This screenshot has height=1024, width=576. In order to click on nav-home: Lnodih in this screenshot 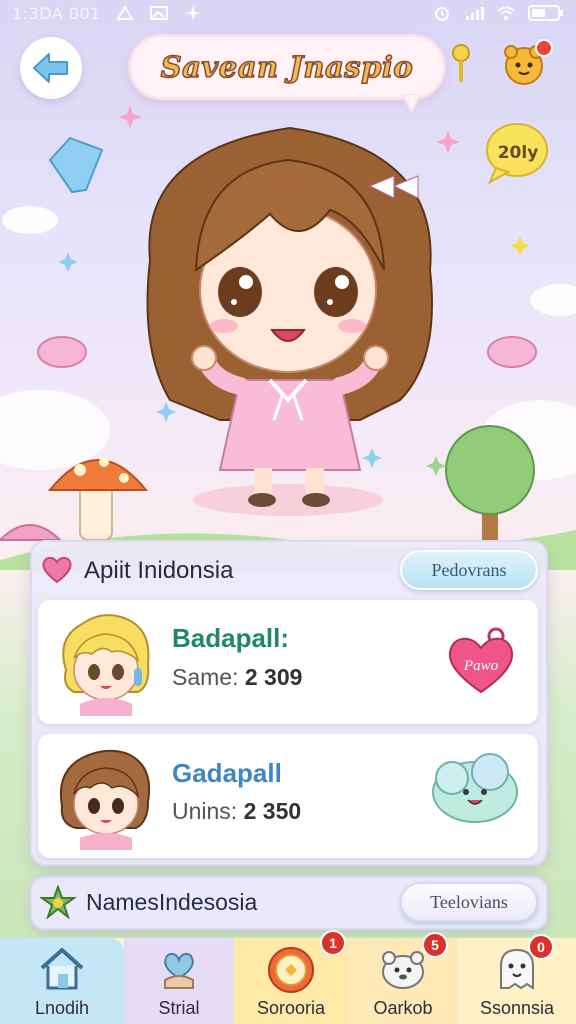, I will do `click(62, 981)`.